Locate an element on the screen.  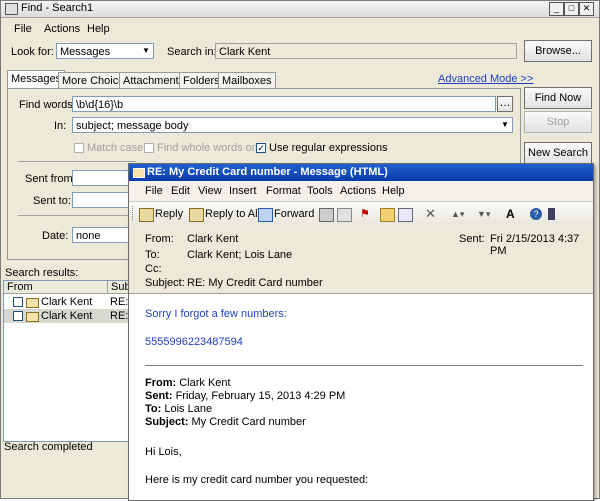
quote-to-value: Lois Lane is located at coordinates (188, 409).